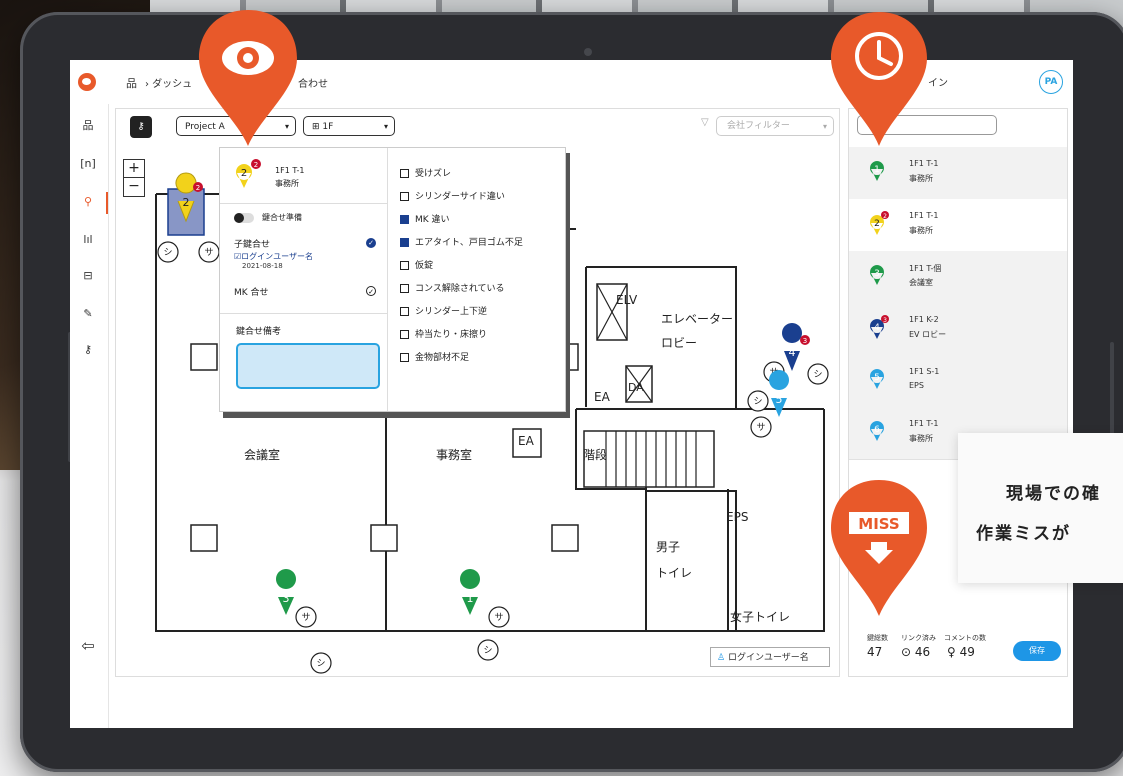 The height and width of the screenshot is (776, 1123). I want to click on checklist-item: 仮錠, so click(416, 264).